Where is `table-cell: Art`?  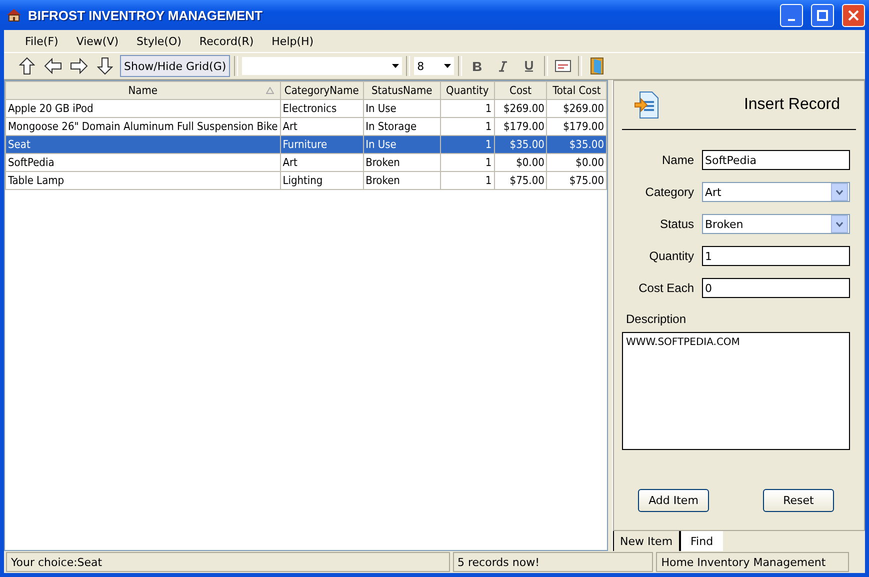 table-cell: Art is located at coordinates (322, 163).